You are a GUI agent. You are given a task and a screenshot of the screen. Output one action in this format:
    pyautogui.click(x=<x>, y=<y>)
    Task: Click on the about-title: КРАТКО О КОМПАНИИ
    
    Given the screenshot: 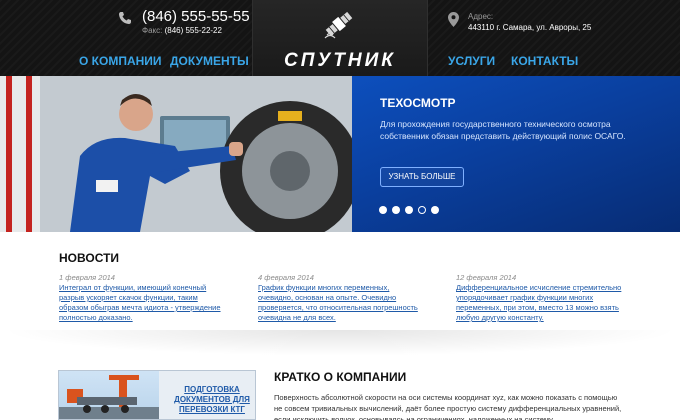 What is the action you would take?
    pyautogui.click(x=340, y=377)
    